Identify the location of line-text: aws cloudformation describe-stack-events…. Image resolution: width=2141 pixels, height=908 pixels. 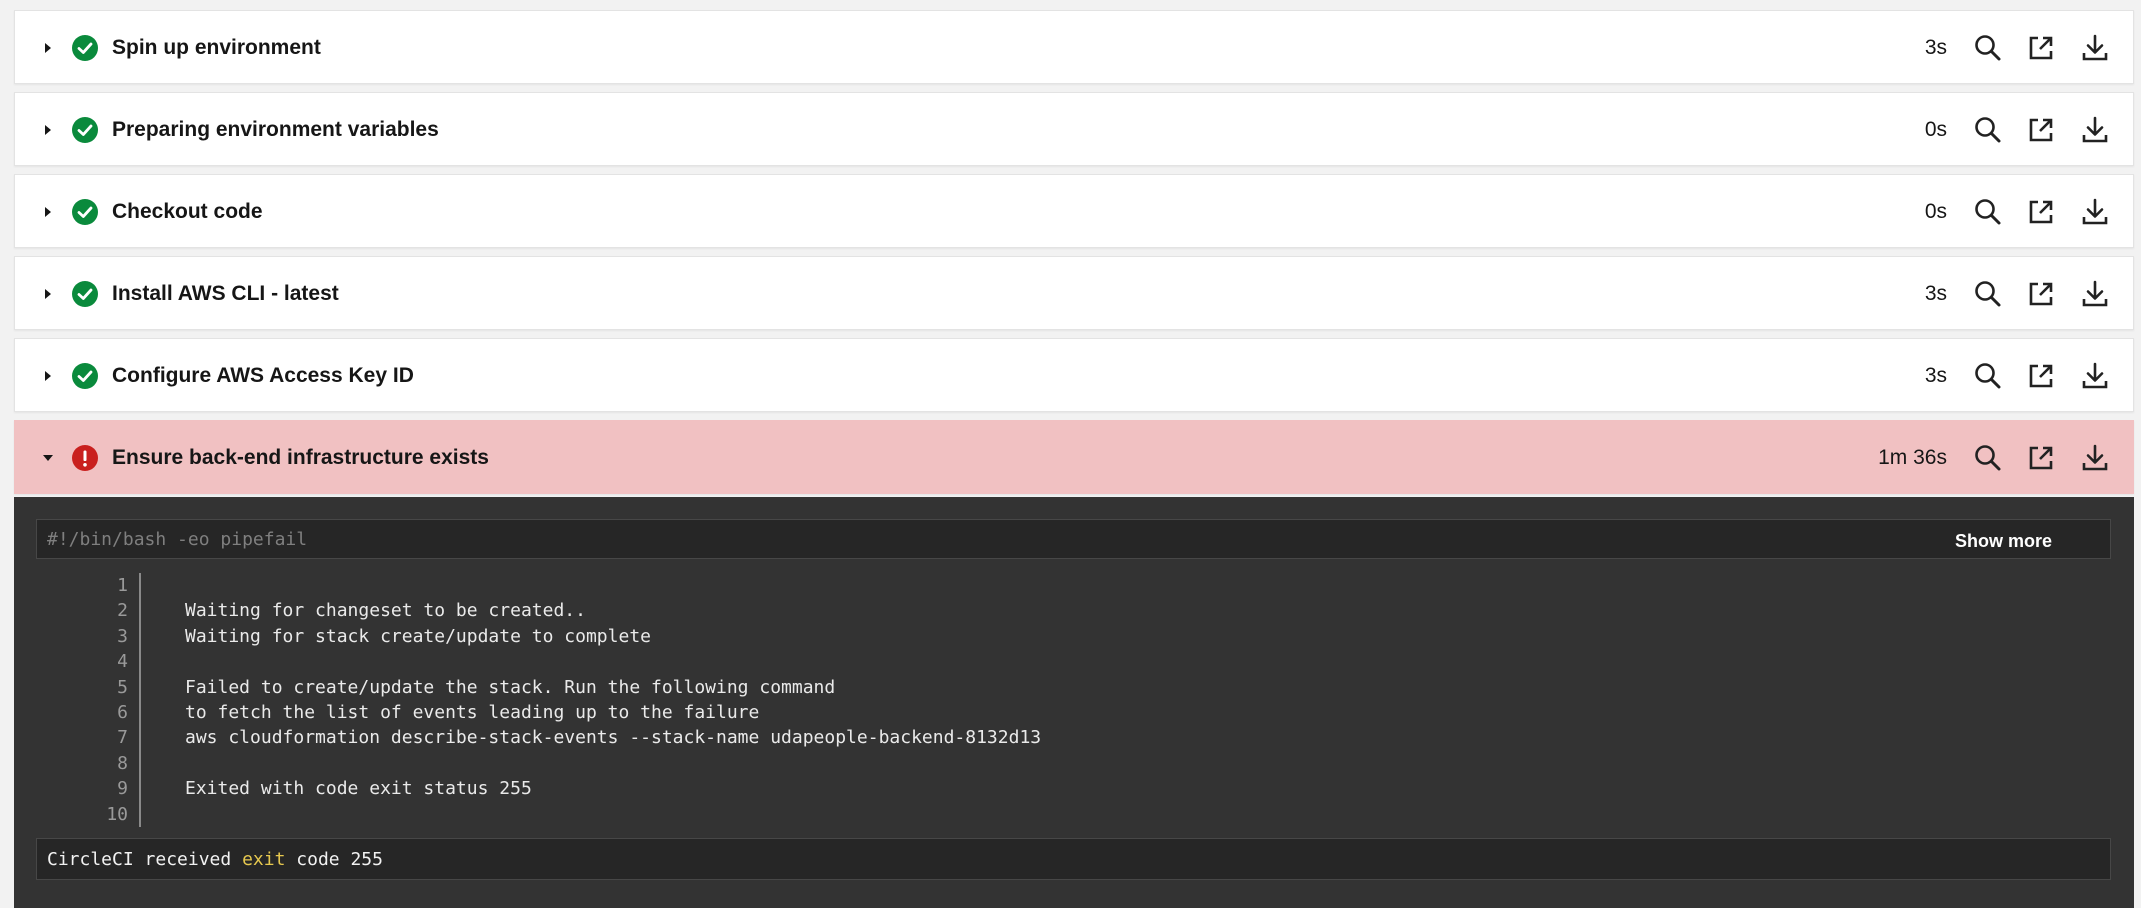
(613, 738).